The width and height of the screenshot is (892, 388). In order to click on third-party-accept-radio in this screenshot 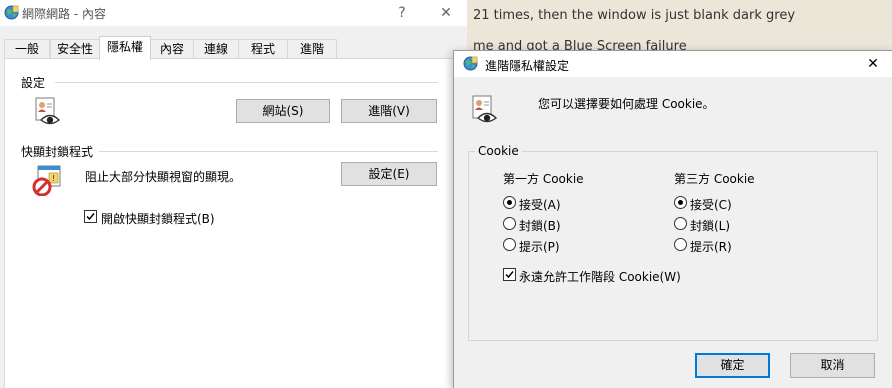, I will do `click(680, 202)`.